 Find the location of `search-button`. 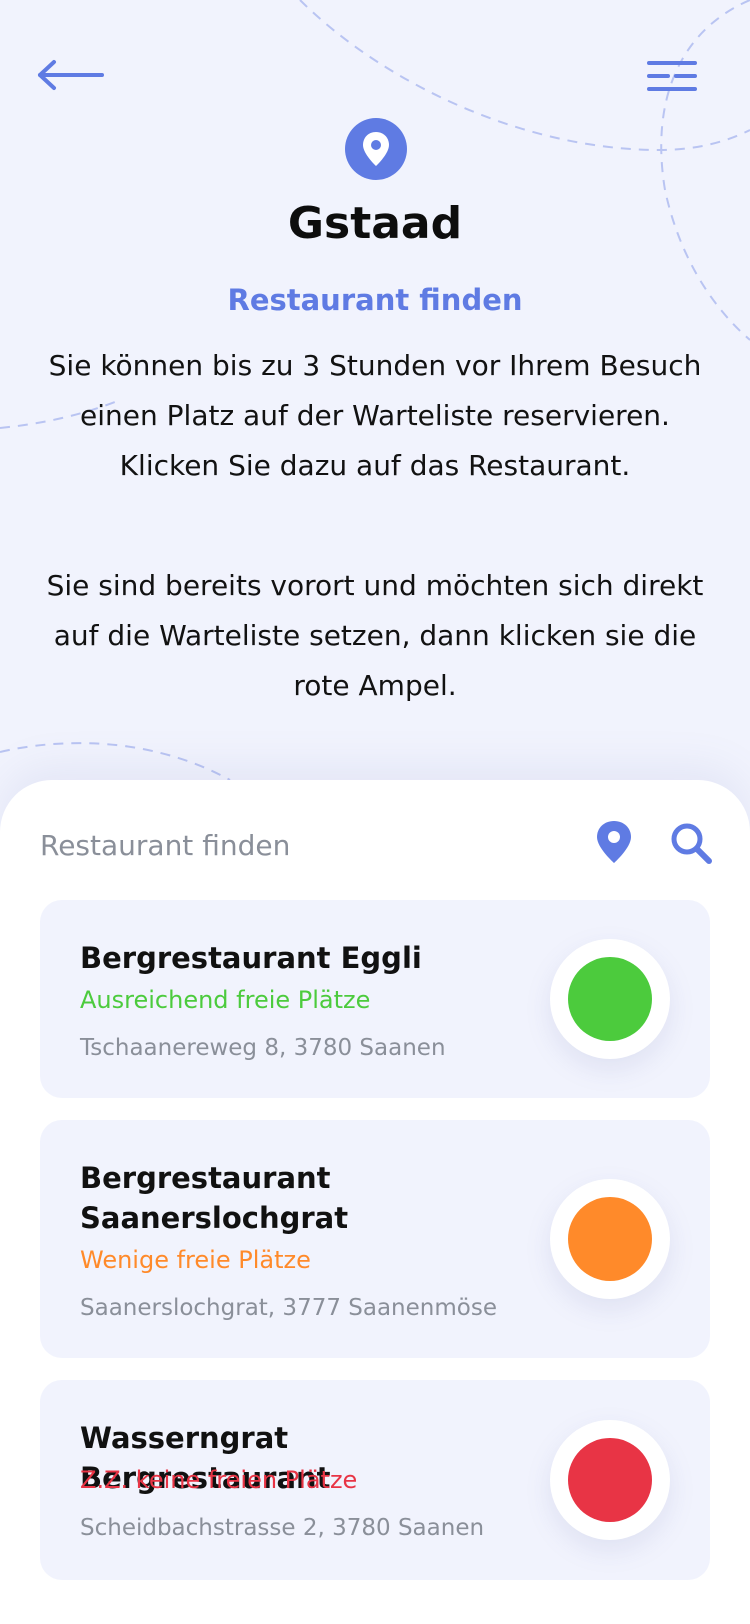

search-button is located at coordinates (691, 843).